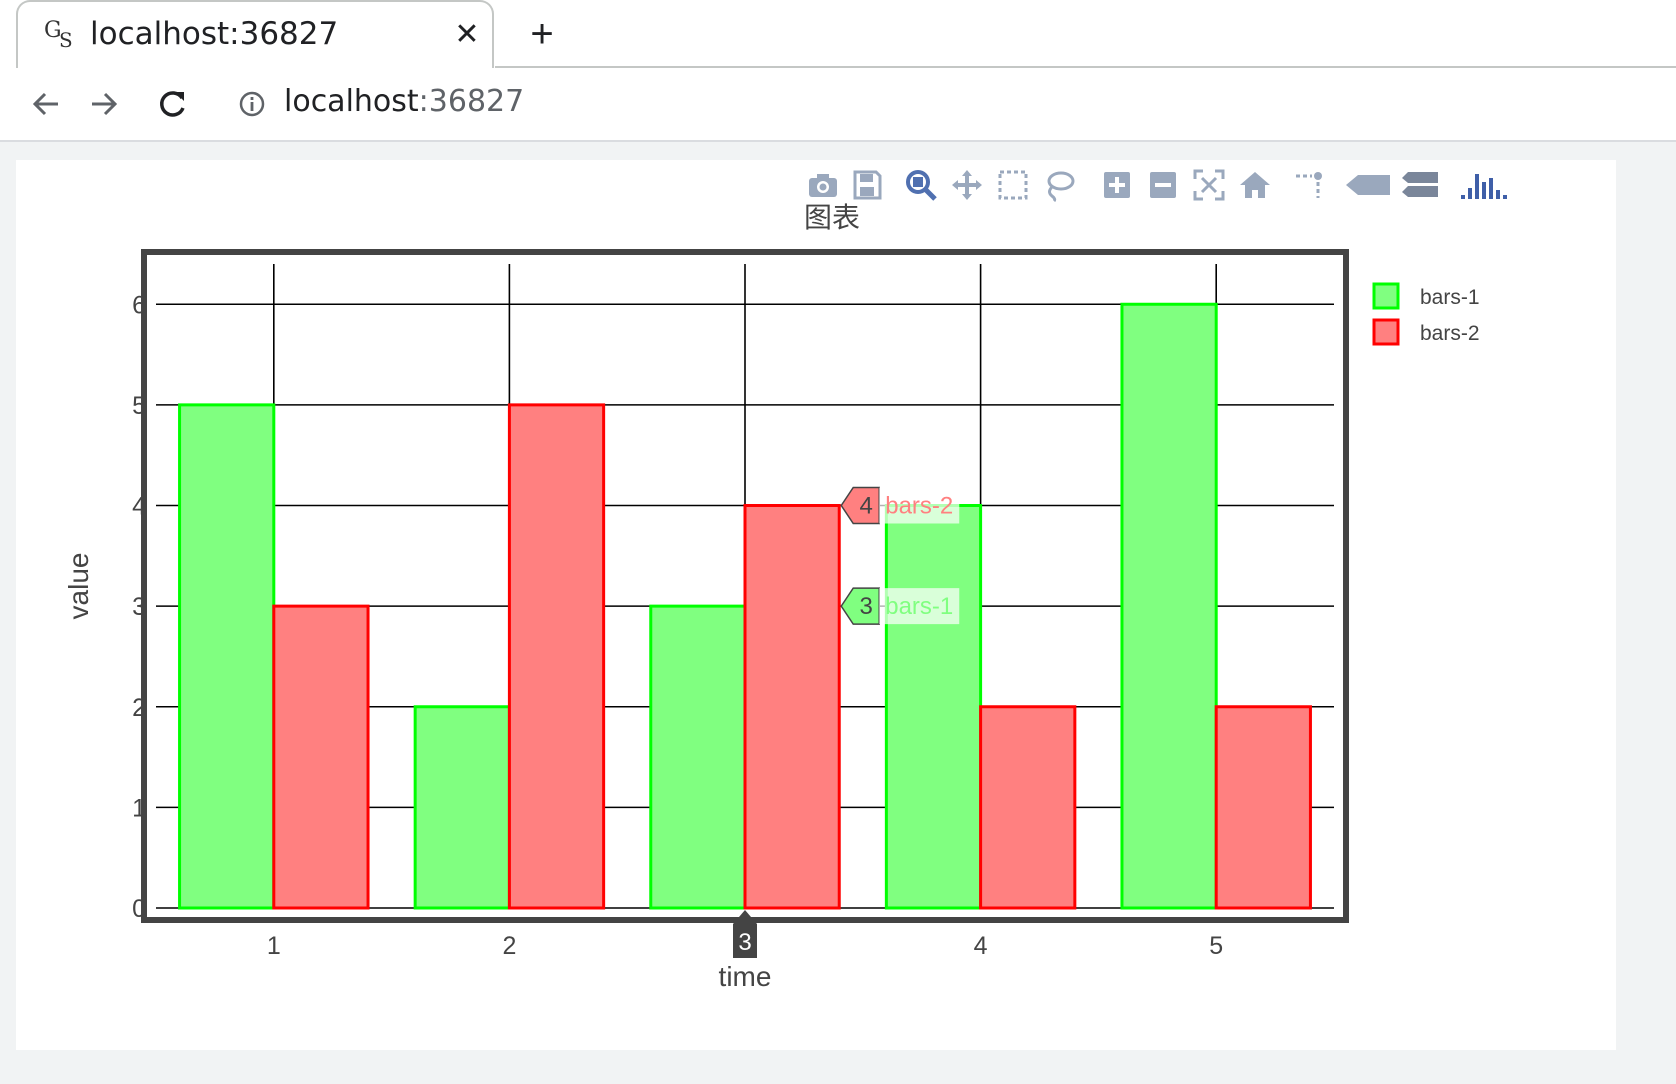  I want to click on browser-toolbar: localhost:36827, so click(838, 105).